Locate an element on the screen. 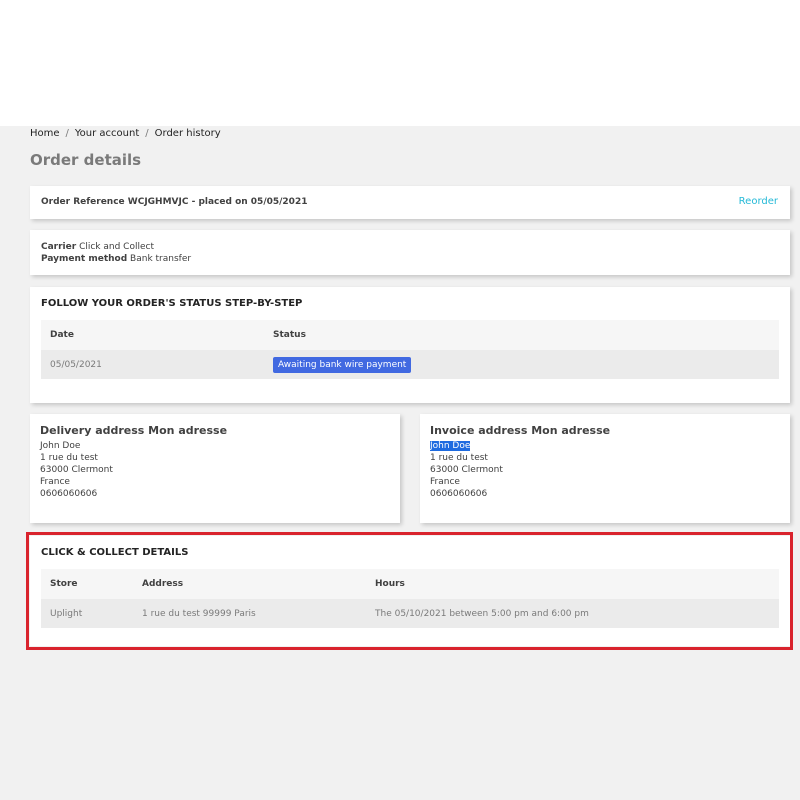 The image size is (800, 800). payment-method-label: Payment method is located at coordinates (84, 259).